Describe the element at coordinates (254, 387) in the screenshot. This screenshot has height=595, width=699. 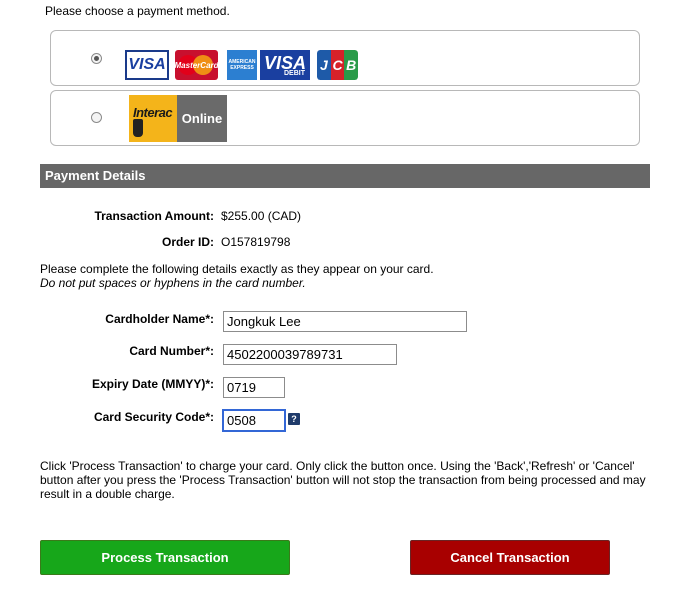
I see `expiry-date-field` at that location.